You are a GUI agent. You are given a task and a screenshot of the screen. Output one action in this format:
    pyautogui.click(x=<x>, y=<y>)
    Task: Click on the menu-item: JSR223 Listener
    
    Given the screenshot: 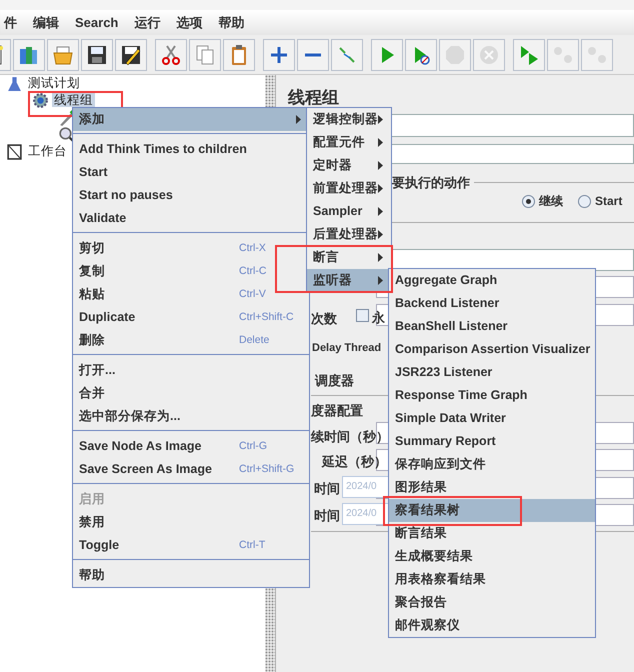 What is the action you would take?
    pyautogui.click(x=492, y=372)
    